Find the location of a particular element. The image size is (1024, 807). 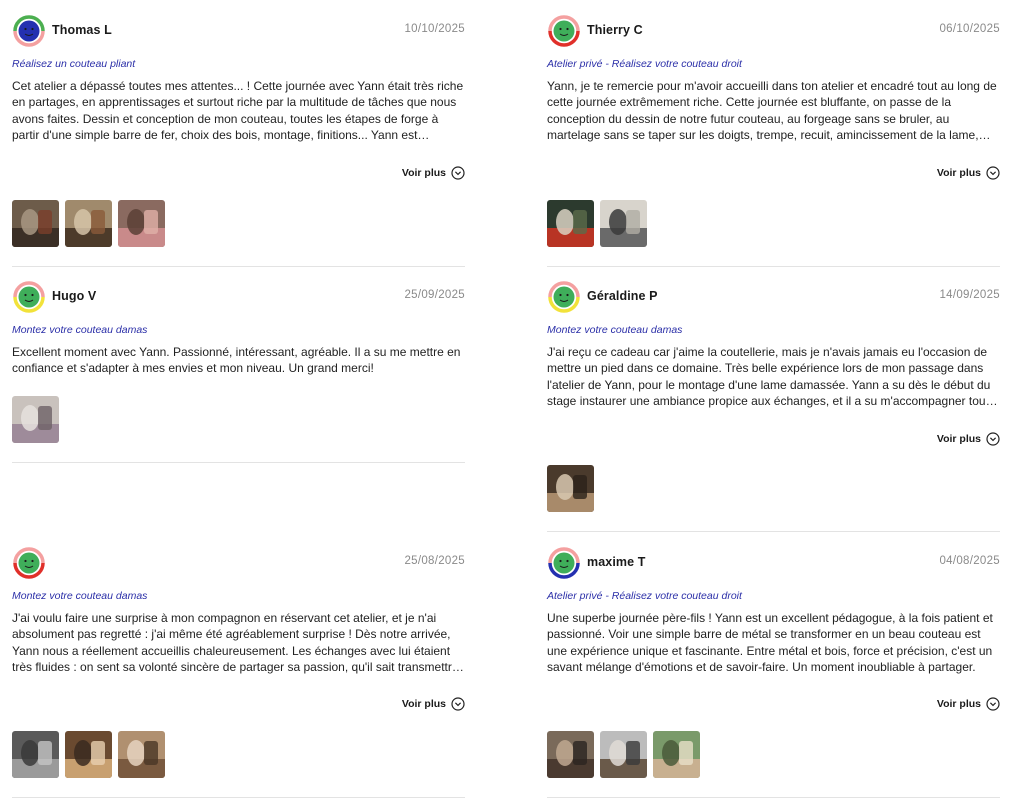

photo-workbench is located at coordinates (570, 488).